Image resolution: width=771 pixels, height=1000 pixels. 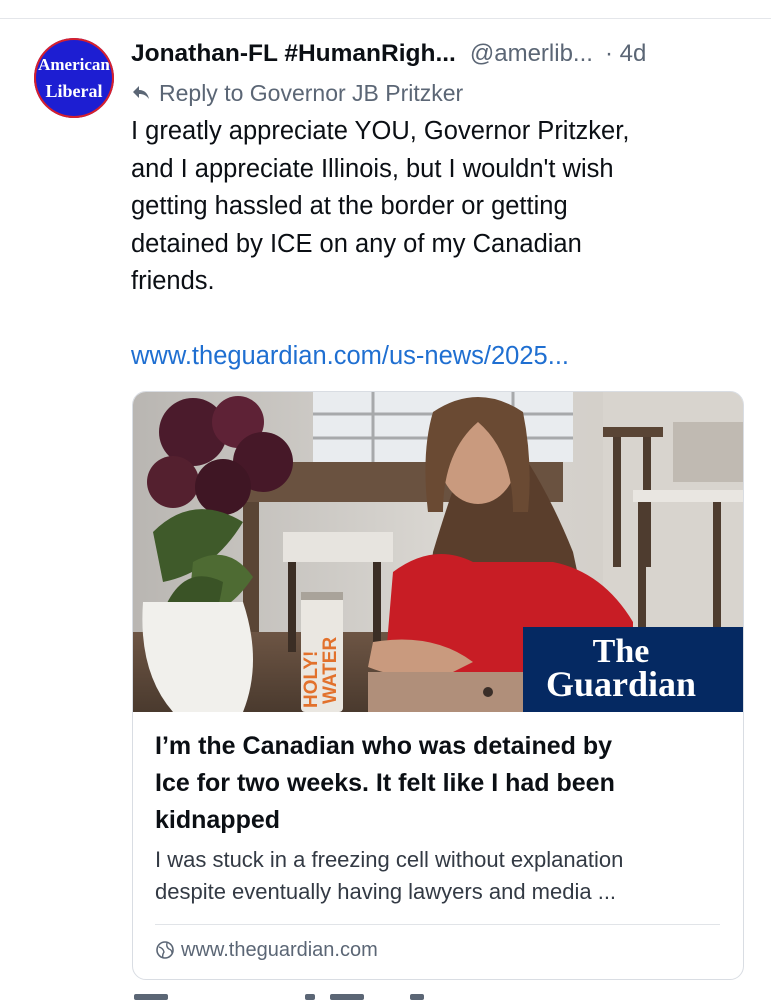 I want to click on post-text-line: detained by ICE on any of my Canadian, so click(x=356, y=243).